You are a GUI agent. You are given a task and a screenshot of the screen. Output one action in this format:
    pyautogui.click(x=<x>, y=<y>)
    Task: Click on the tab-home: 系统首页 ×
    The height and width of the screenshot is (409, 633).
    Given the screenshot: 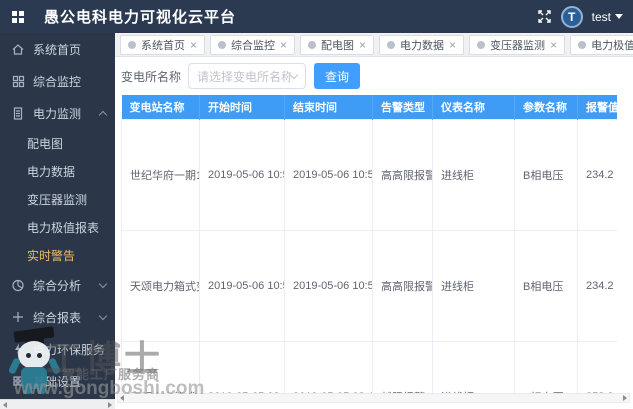 What is the action you would take?
    pyautogui.click(x=163, y=44)
    